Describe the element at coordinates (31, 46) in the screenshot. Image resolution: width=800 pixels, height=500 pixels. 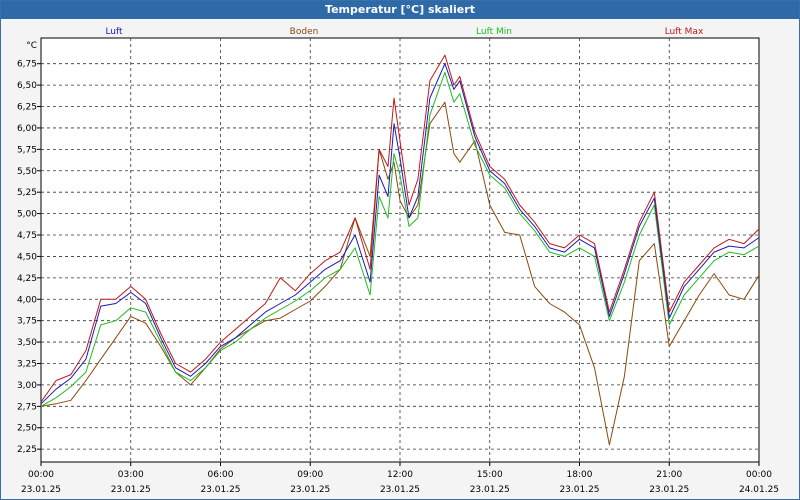
I see `y-axis-label: °C` at that location.